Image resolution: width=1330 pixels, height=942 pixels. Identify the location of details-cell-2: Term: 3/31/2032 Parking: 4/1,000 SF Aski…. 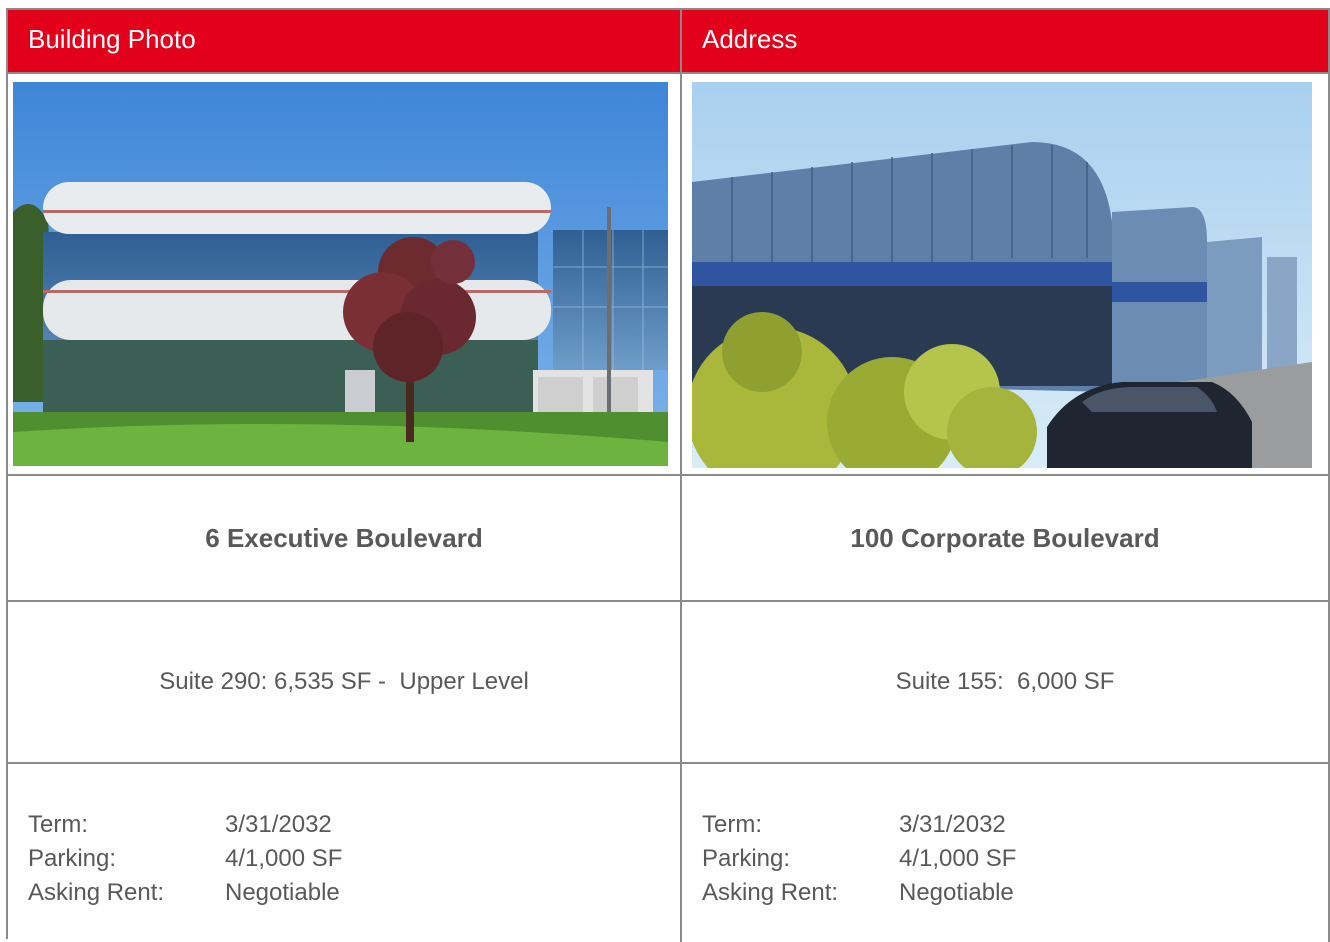
(1006, 853).